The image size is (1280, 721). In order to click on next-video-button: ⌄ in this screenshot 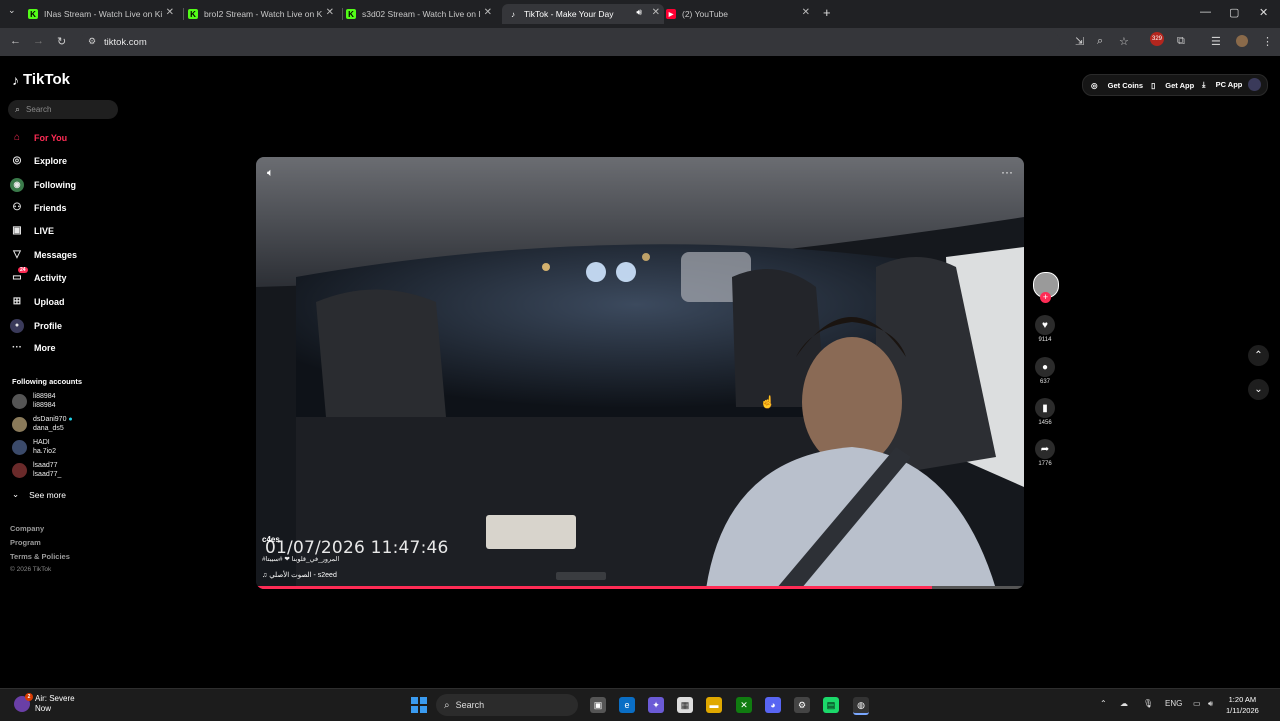, I will do `click(1258, 389)`.